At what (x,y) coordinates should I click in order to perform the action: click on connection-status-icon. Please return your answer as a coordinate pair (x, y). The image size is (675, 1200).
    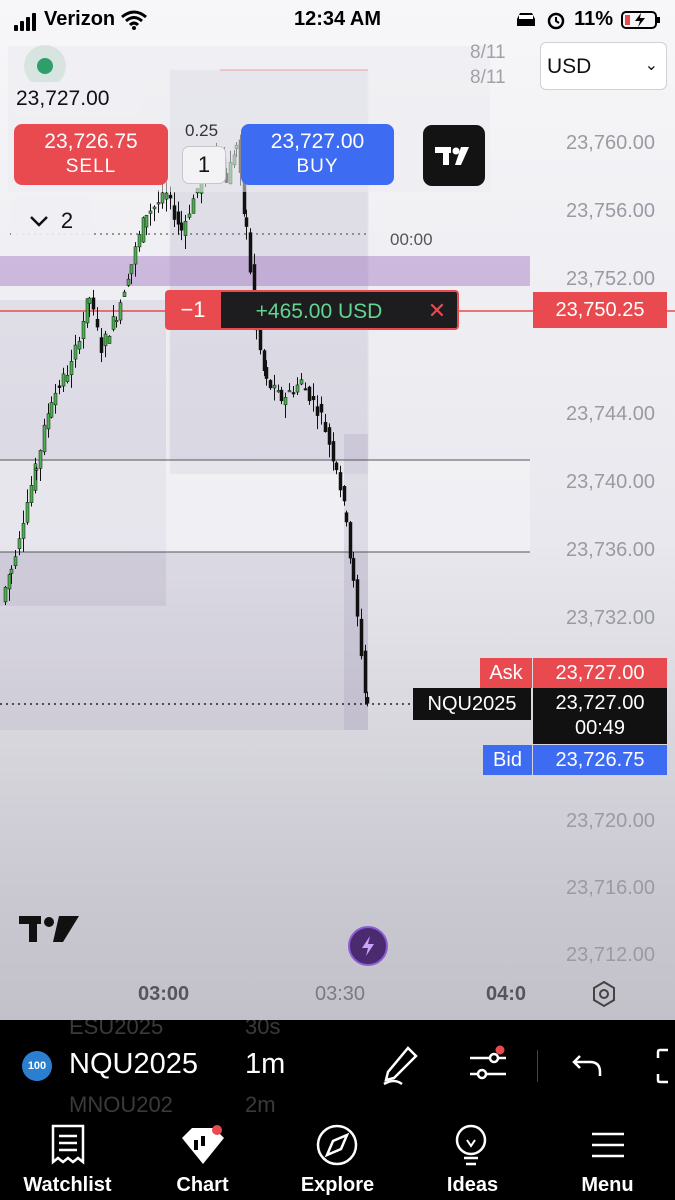
    Looking at the image, I should click on (45, 66).